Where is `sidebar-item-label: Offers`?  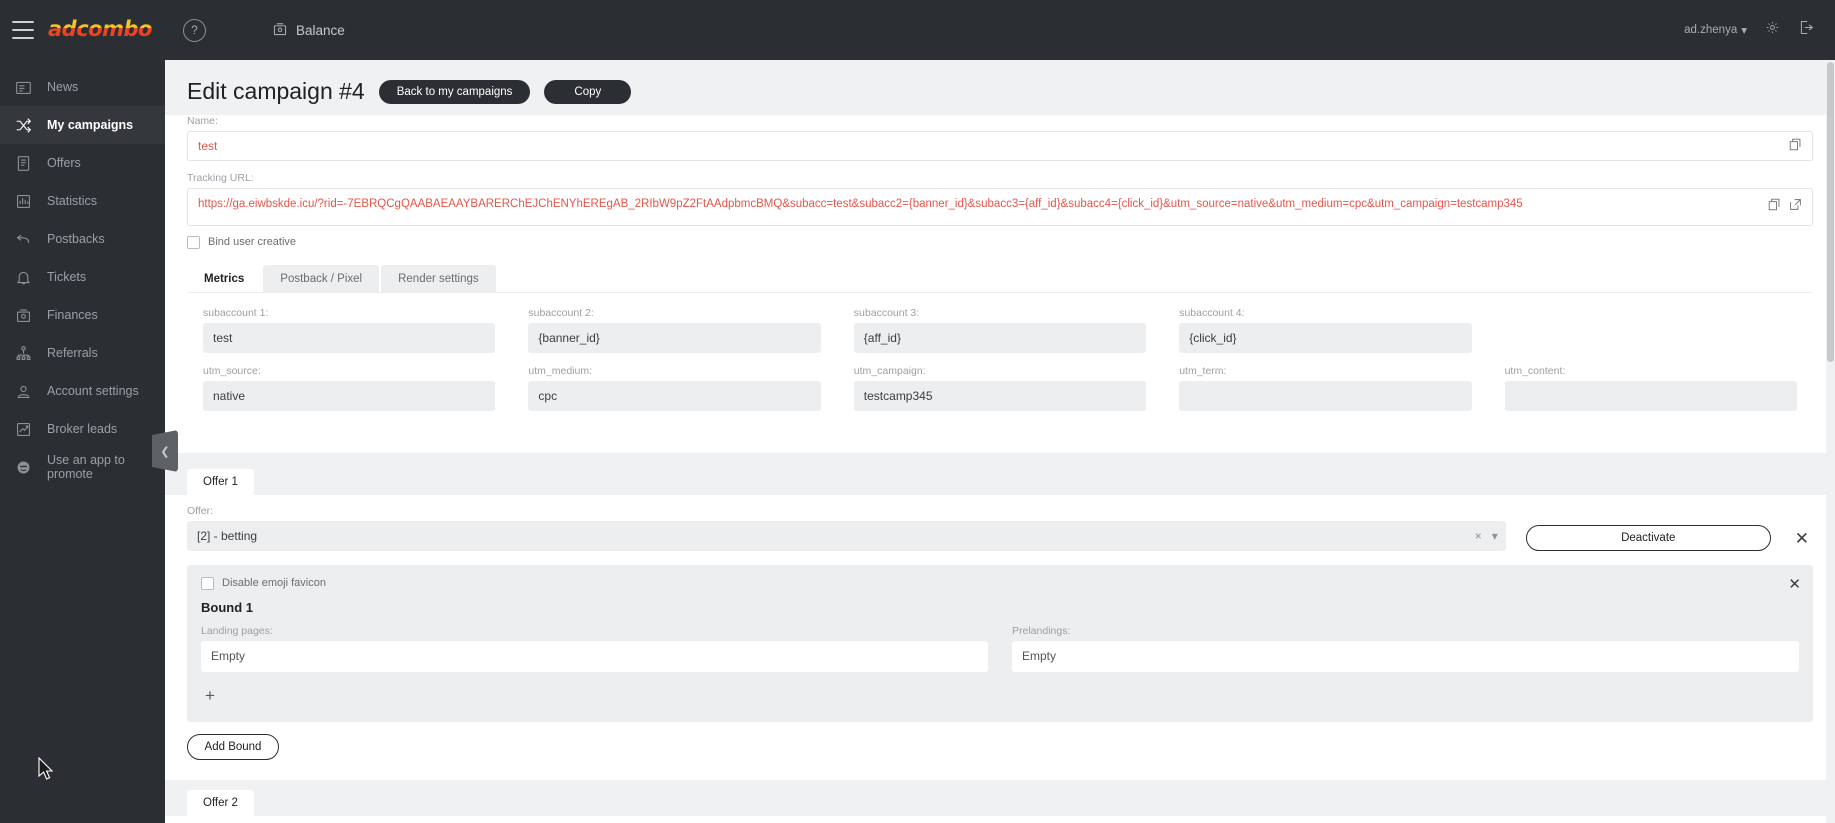
sidebar-item-label: Offers is located at coordinates (64, 163).